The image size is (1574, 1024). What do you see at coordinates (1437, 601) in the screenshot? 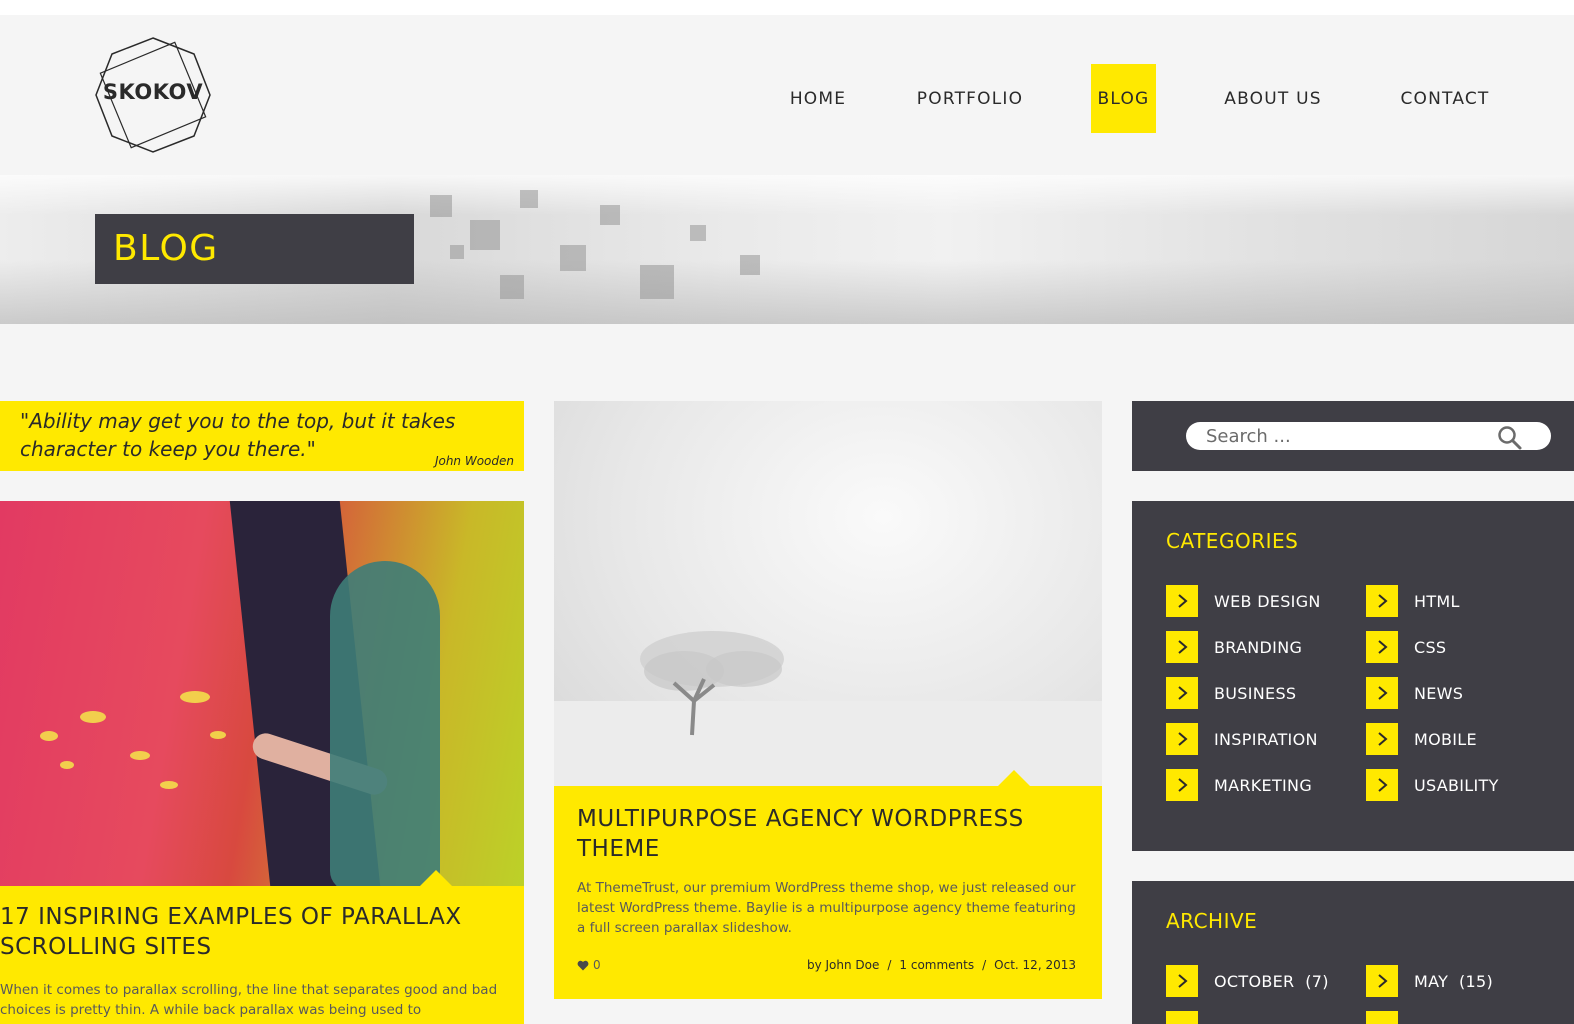
I see `category-label: HTML` at bounding box center [1437, 601].